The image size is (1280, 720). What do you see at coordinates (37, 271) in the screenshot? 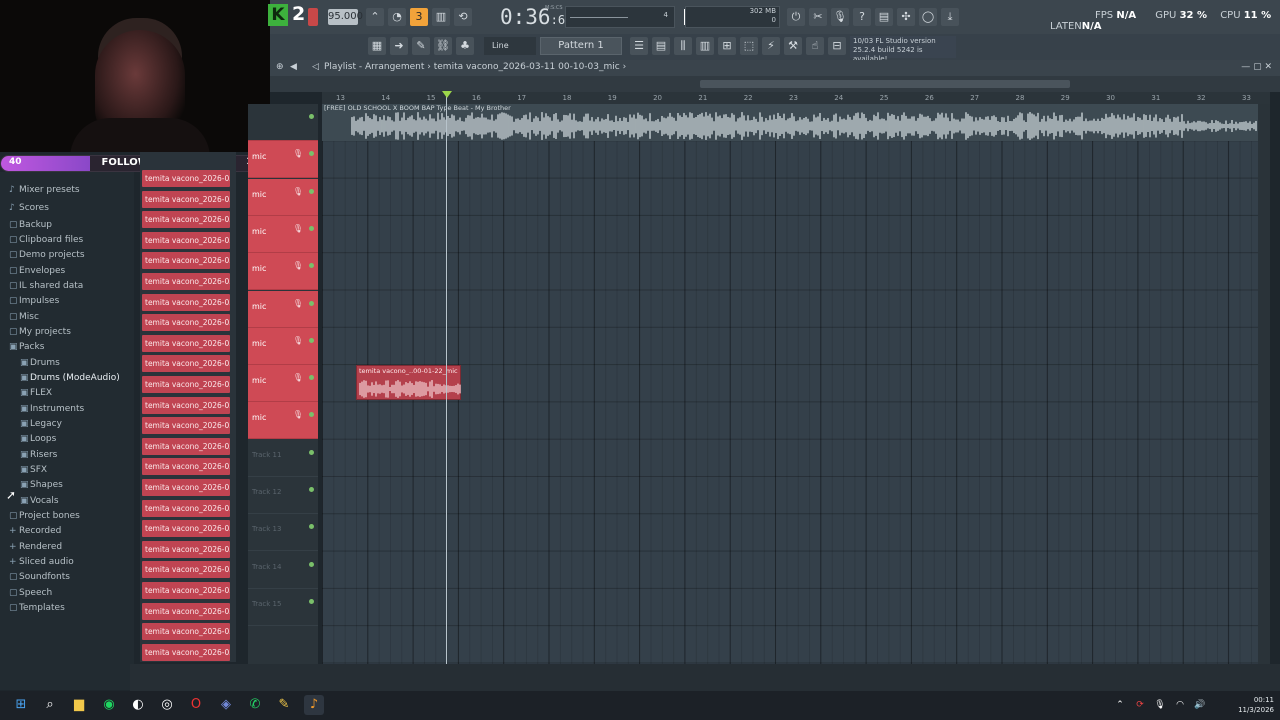
I see `browser-item: ▢Envelopes` at bounding box center [37, 271].